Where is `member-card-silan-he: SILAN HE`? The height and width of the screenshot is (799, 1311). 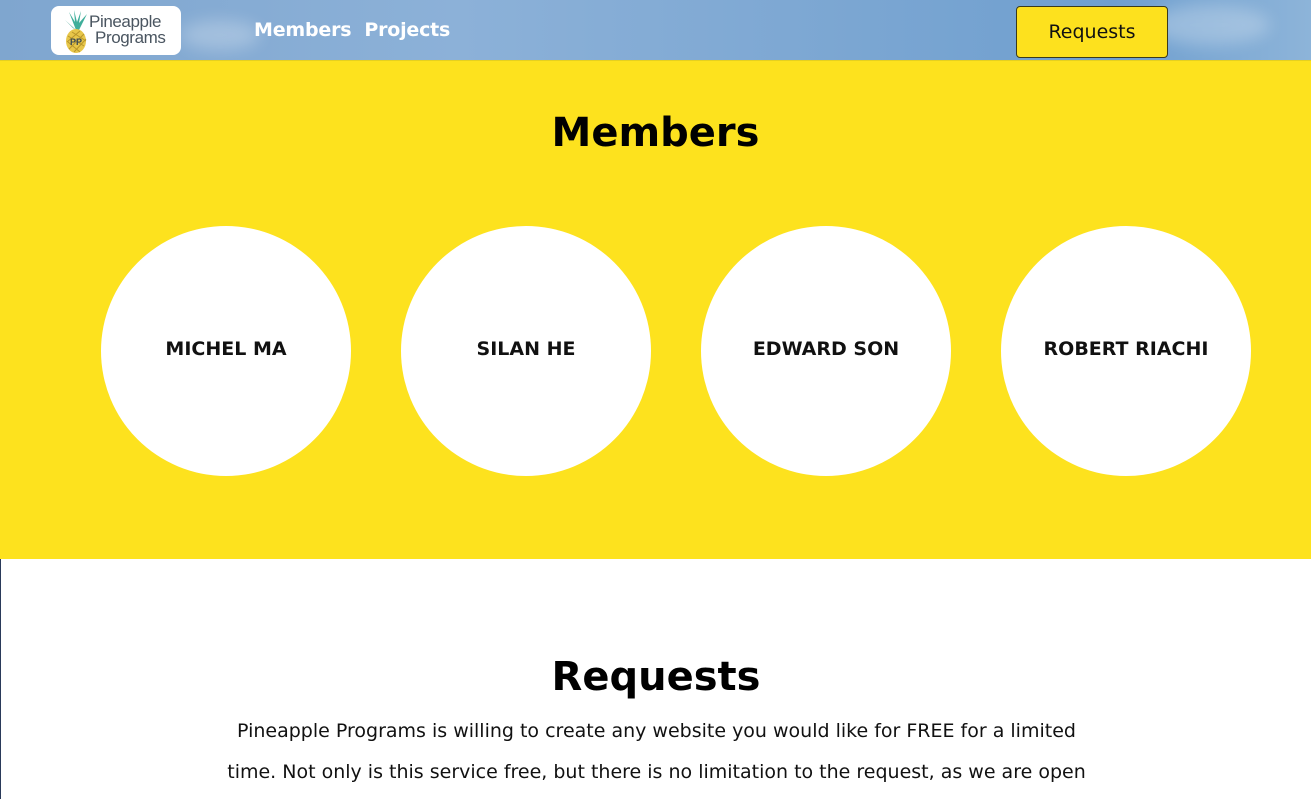
member-card-silan-he: SILAN HE is located at coordinates (526, 351).